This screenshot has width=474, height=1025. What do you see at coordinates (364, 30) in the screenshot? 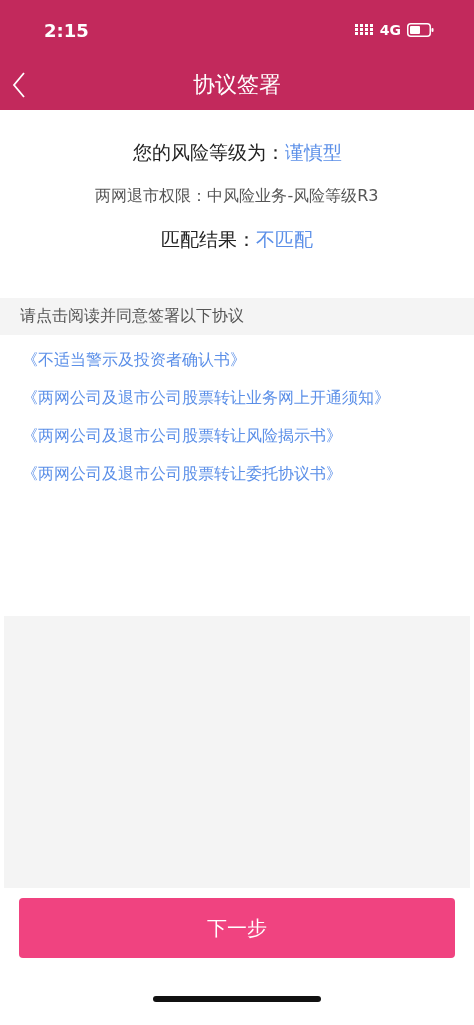
I see `signal-icon` at bounding box center [364, 30].